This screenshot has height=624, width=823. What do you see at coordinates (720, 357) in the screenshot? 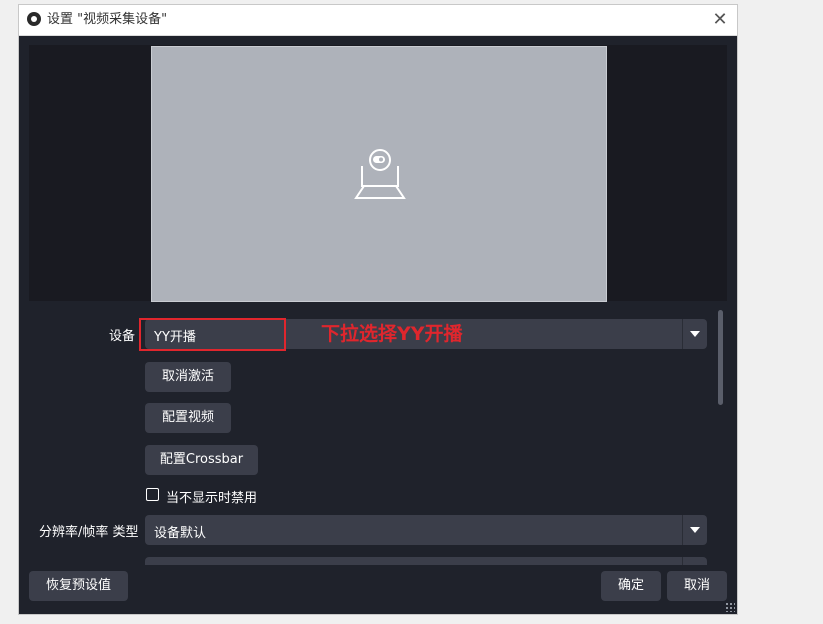
I see `scrollbar-thumb` at bounding box center [720, 357].